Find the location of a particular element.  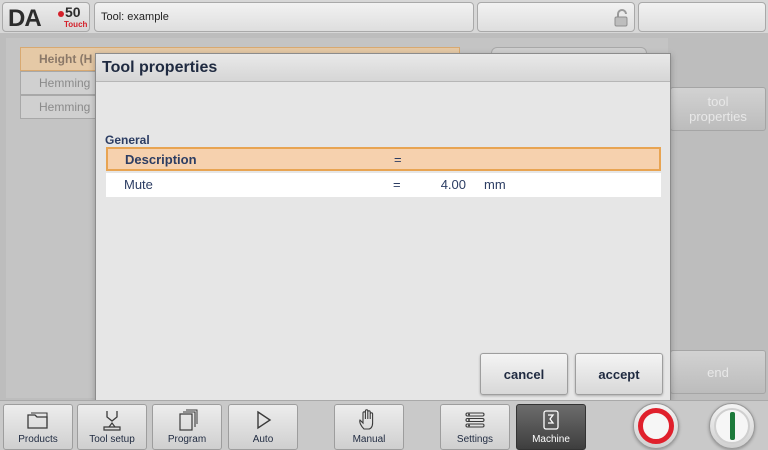

logo-dot is located at coordinates (61, 14).